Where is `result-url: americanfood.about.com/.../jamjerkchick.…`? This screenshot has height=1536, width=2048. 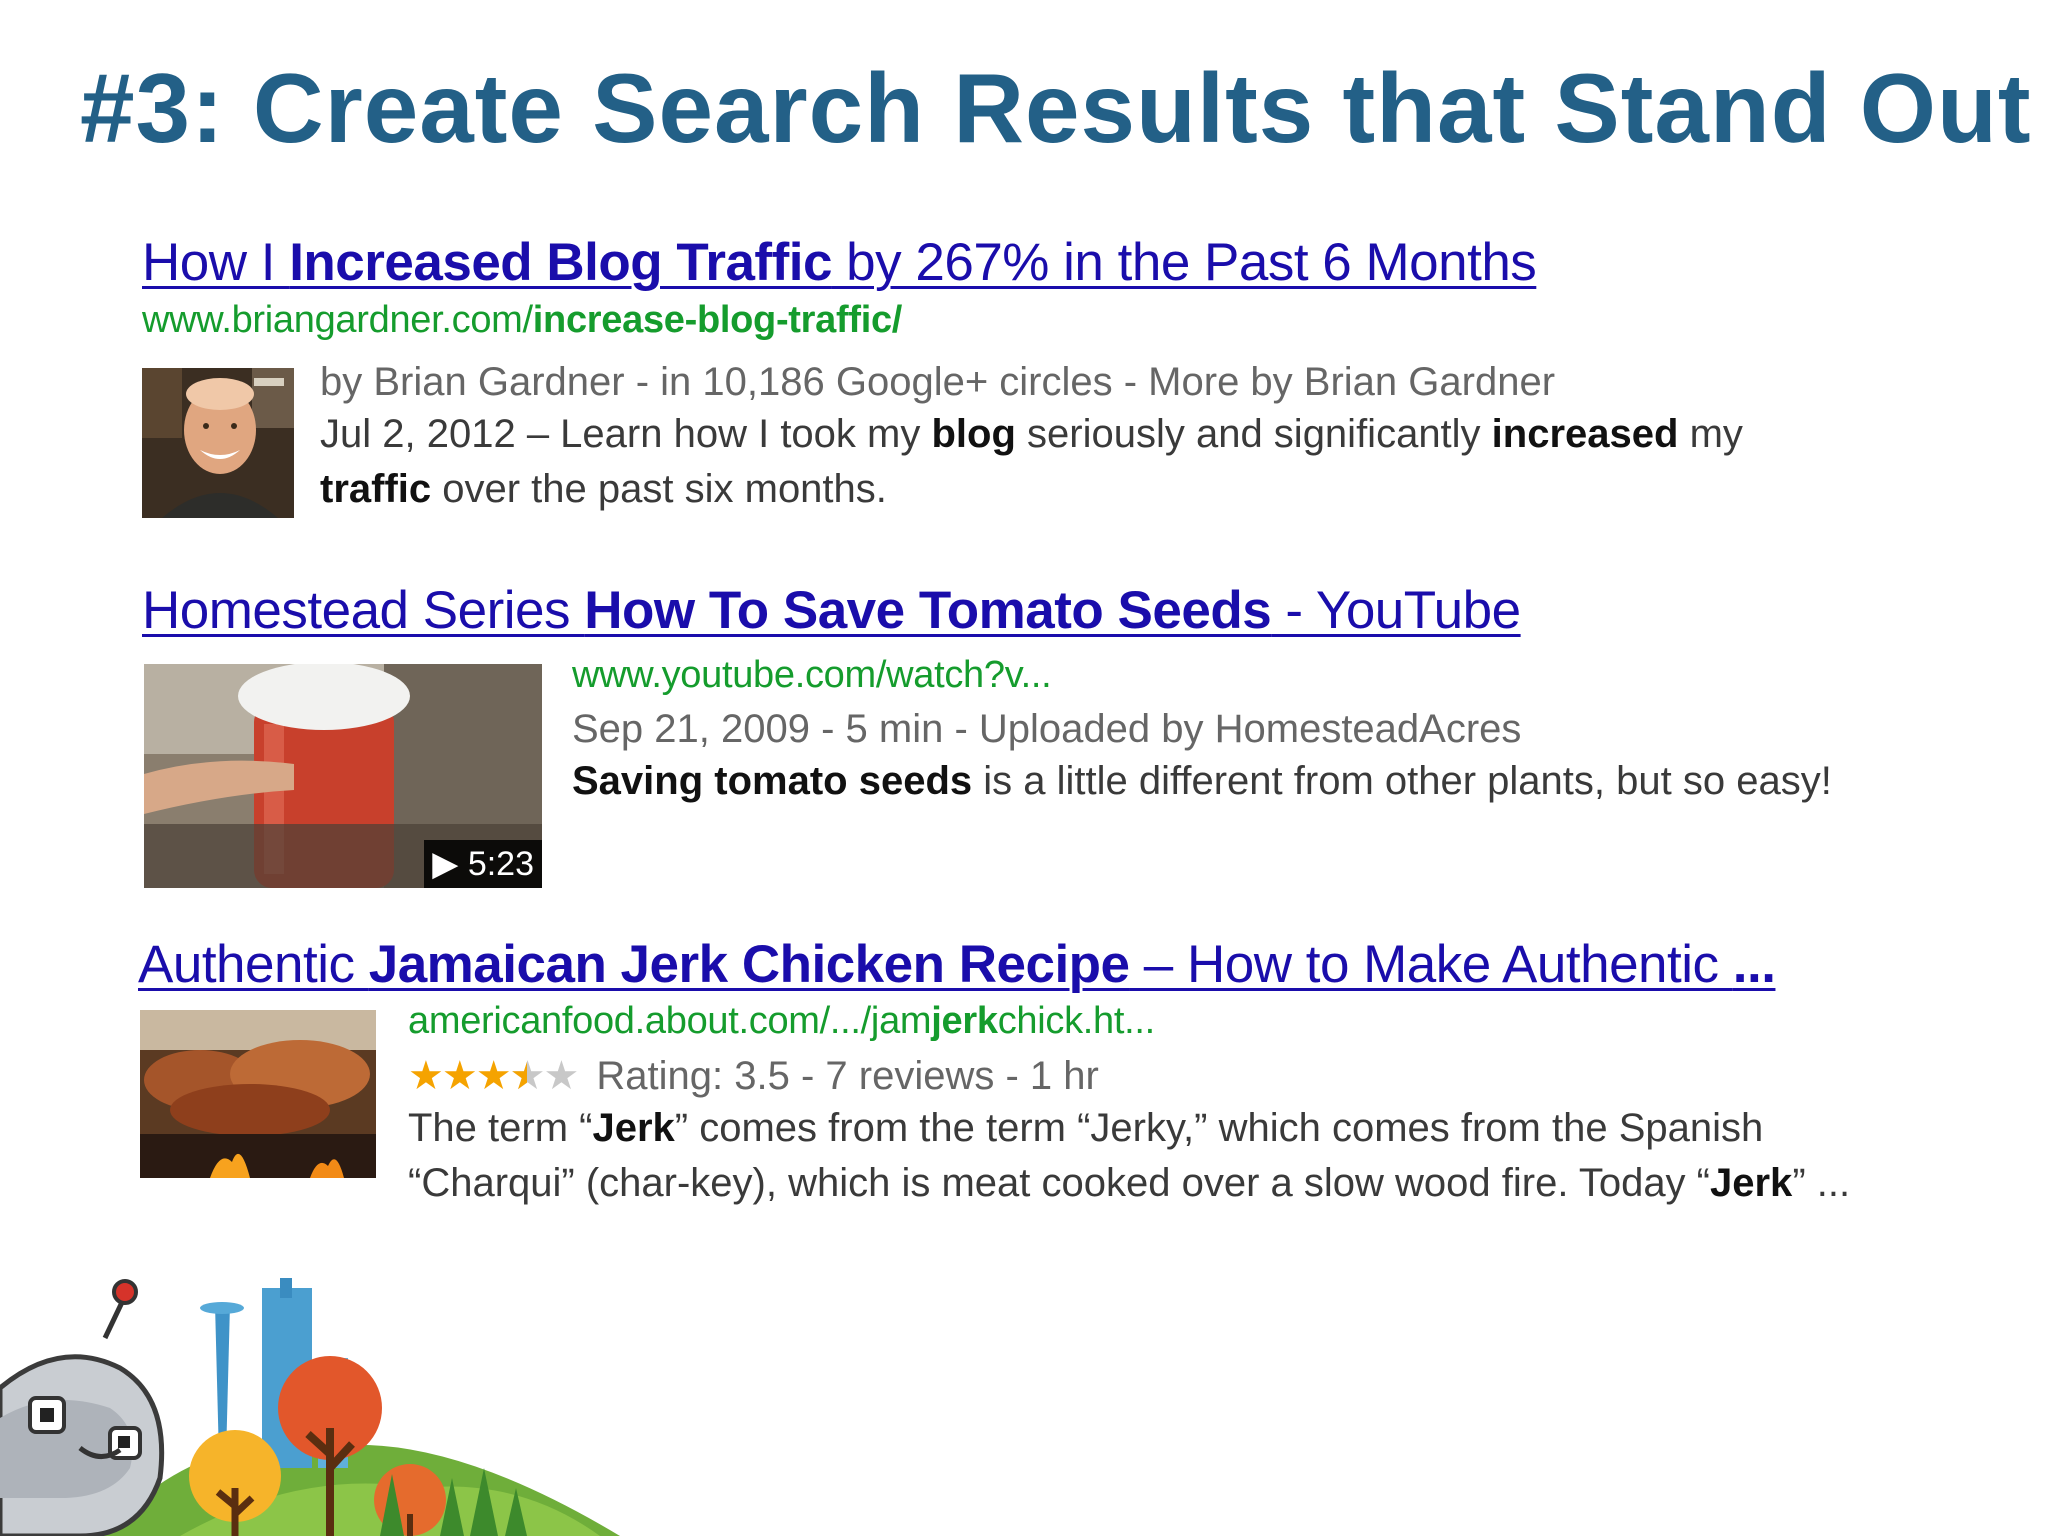
result-url: americanfood.about.com/.../jamjerkchick.… is located at coordinates (781, 1021).